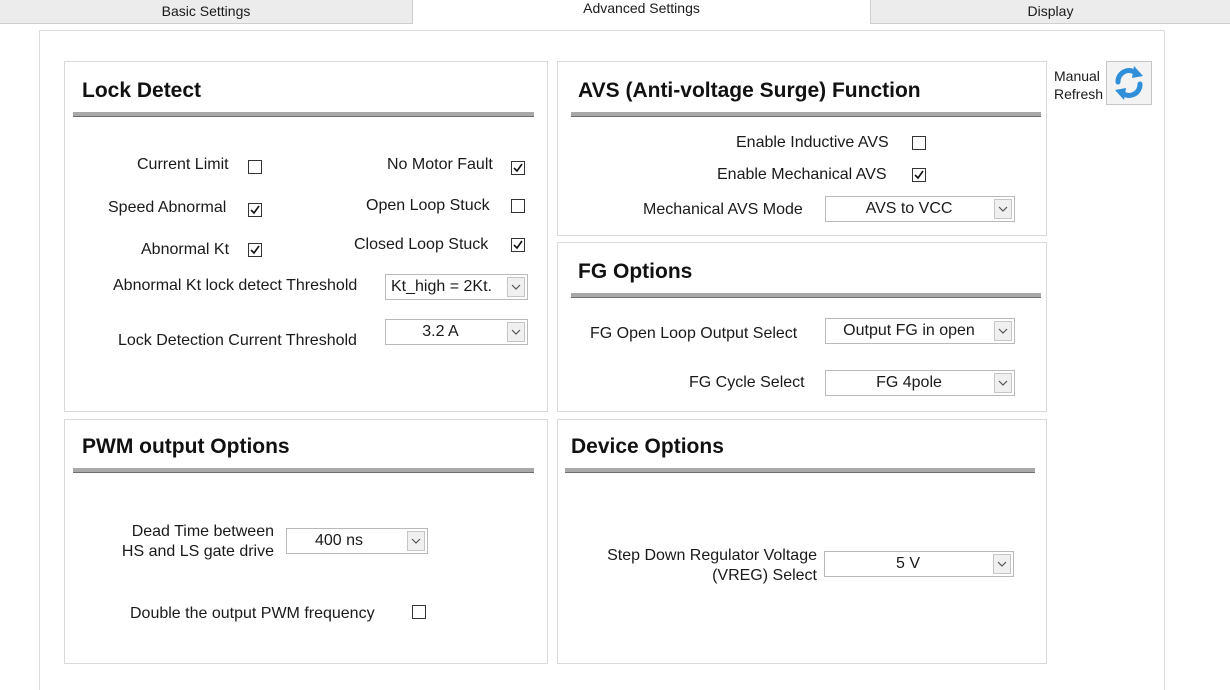 This screenshot has width=1230, height=690. Describe the element at coordinates (237, 340) in the screenshot. I see `current-threshold-label: Lock Detection Current Threshold` at that location.